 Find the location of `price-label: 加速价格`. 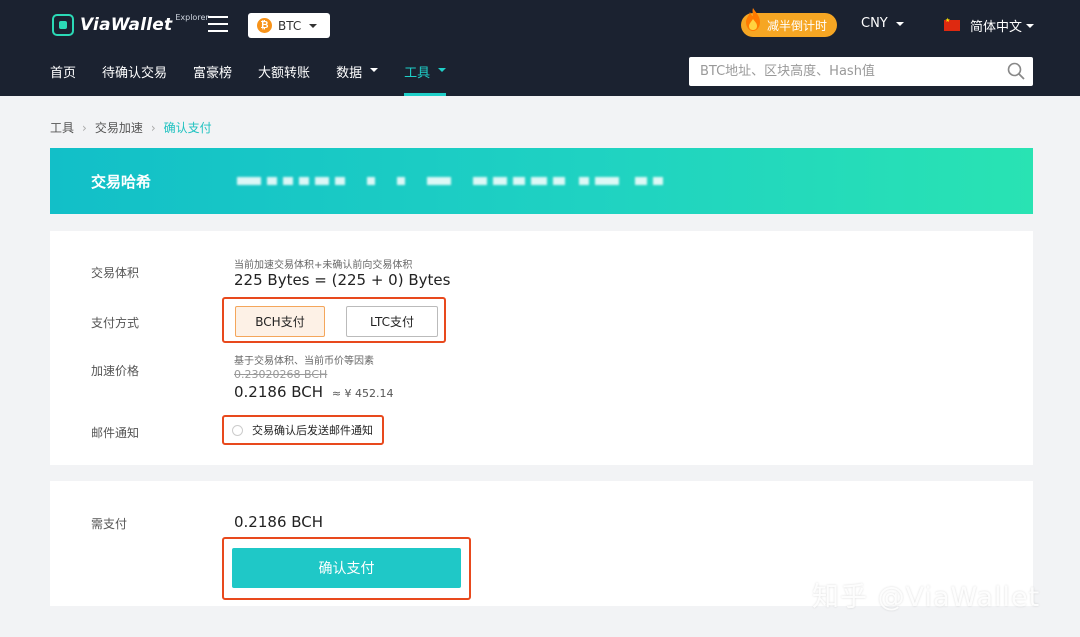

price-label: 加速价格 is located at coordinates (115, 371).